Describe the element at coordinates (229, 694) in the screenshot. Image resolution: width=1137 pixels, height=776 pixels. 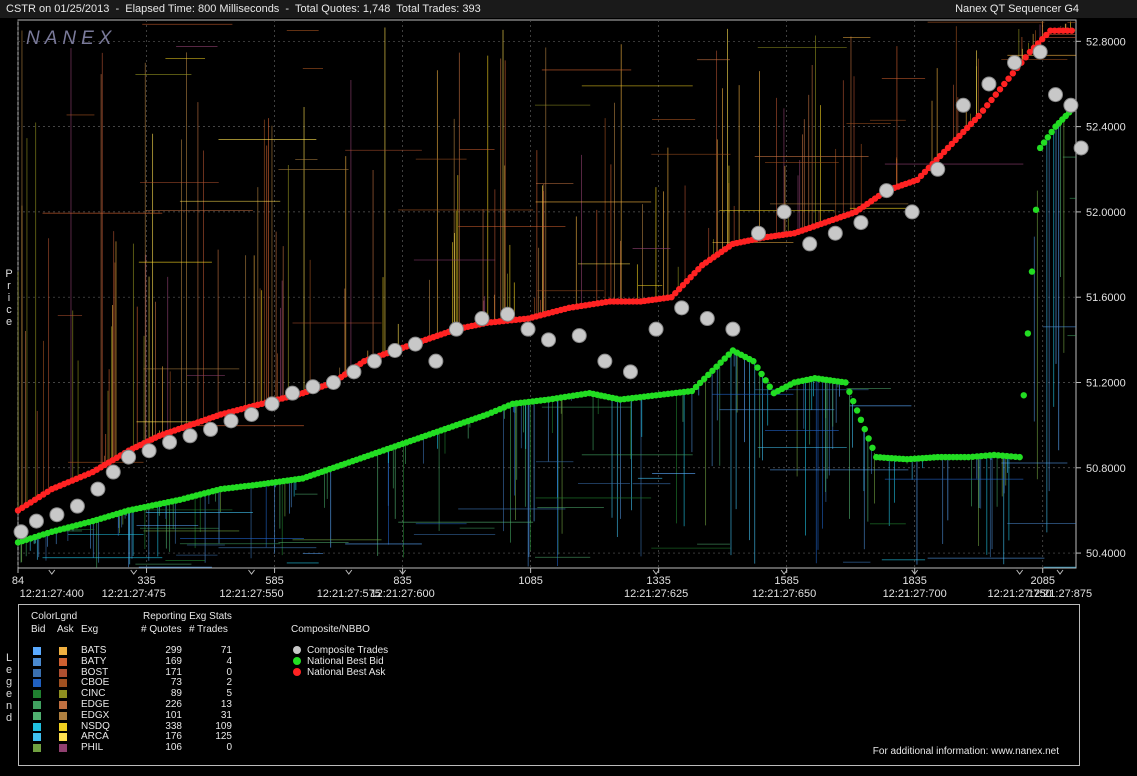
I see `exchange-trades: 5` at that location.